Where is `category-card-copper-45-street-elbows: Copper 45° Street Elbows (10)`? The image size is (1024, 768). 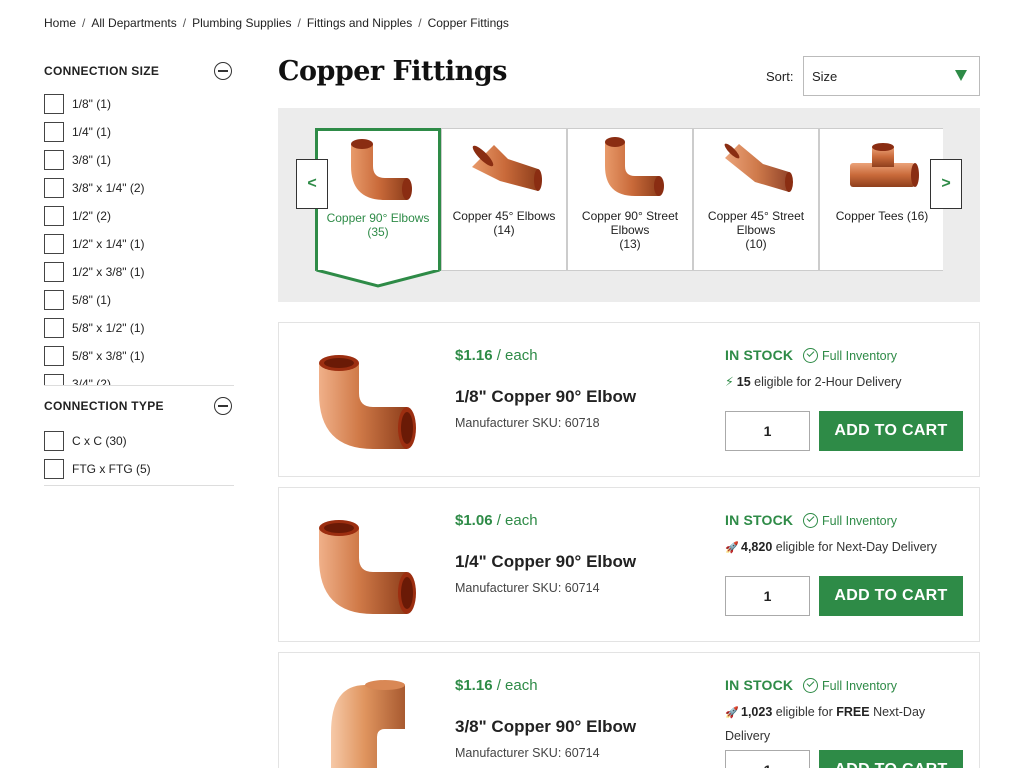 category-card-copper-45-street-elbows: Copper 45° Street Elbows (10) is located at coordinates (756, 199).